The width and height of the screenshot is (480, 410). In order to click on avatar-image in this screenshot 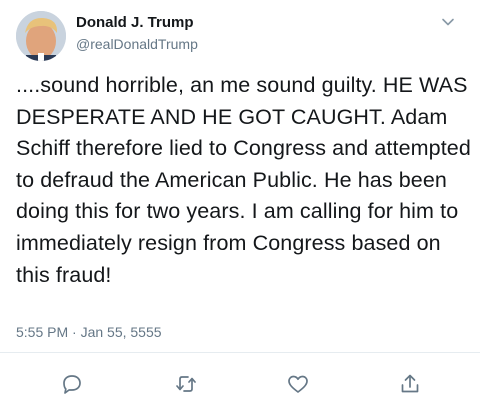, I will do `click(41, 36)`.